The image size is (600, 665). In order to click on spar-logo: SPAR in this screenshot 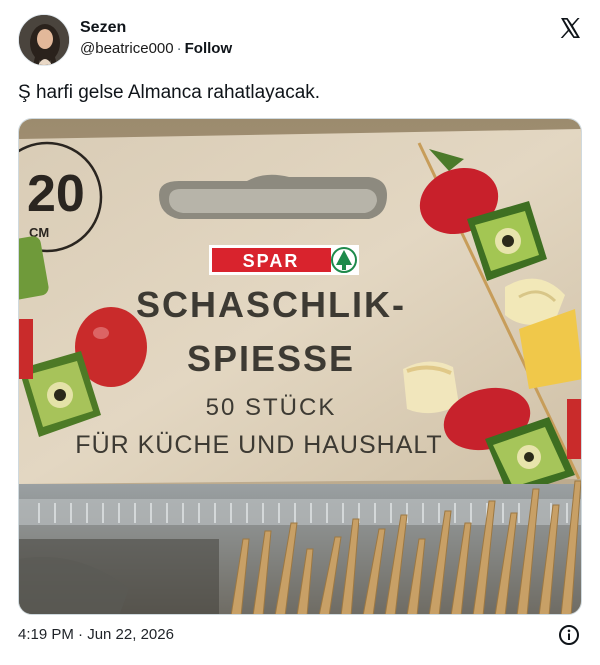, I will do `click(284, 260)`.